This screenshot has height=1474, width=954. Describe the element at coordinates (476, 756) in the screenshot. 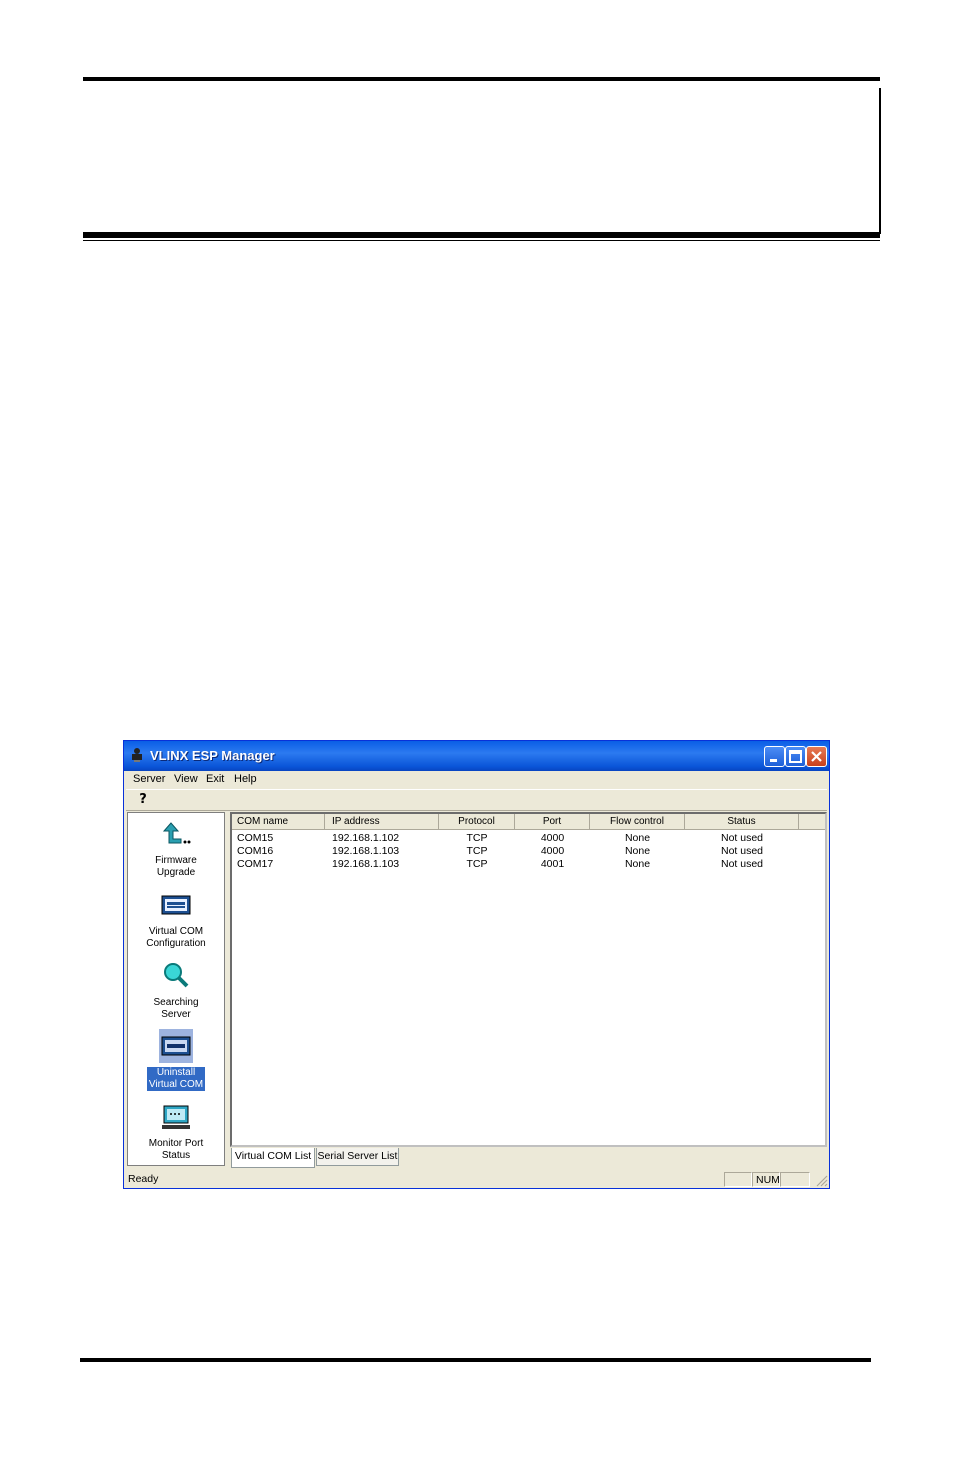

I see `title-bar: VLINX ESP Manager` at that location.